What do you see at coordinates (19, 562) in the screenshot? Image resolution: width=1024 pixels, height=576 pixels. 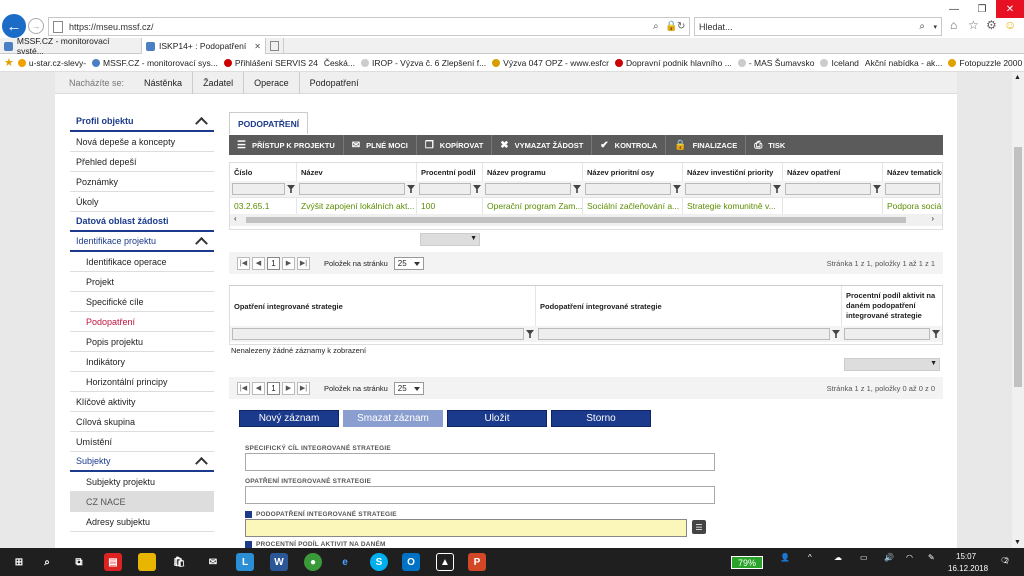 I see `windows-start-icon: ⊞` at bounding box center [19, 562].